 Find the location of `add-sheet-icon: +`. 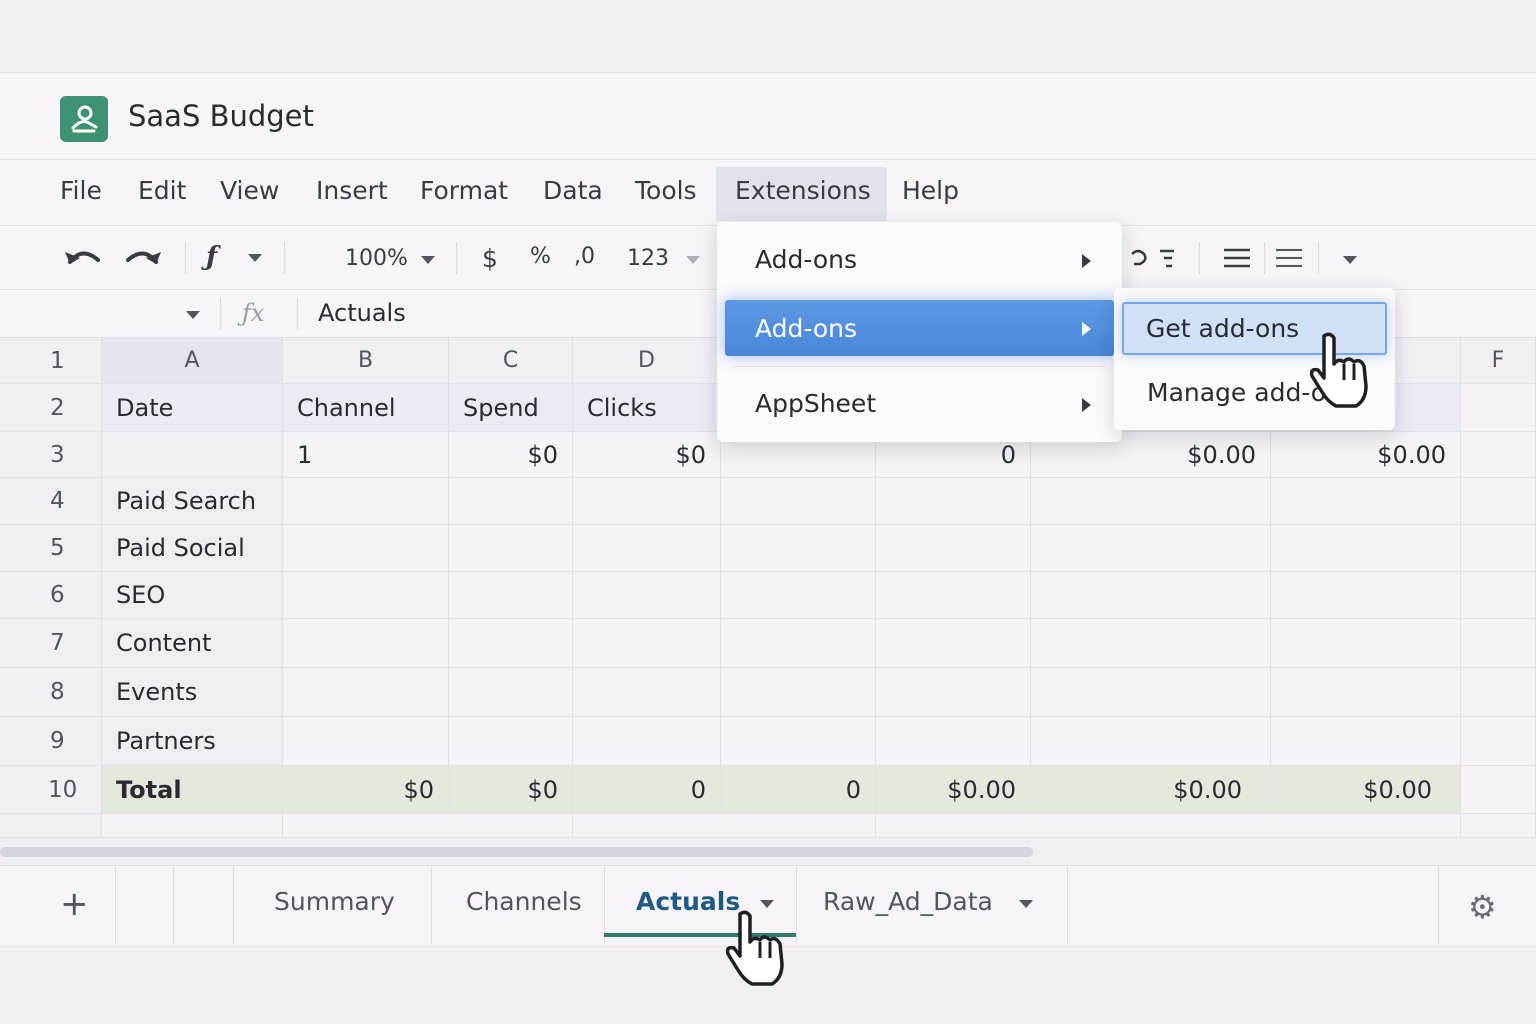

add-sheet-icon: + is located at coordinates (74, 904).